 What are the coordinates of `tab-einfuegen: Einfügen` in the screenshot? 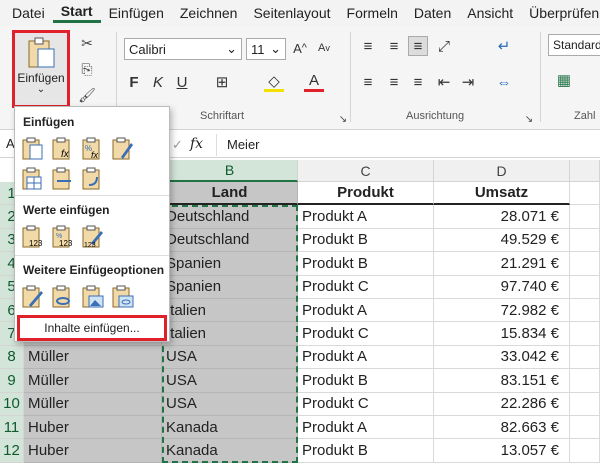 It's located at (136, 13).